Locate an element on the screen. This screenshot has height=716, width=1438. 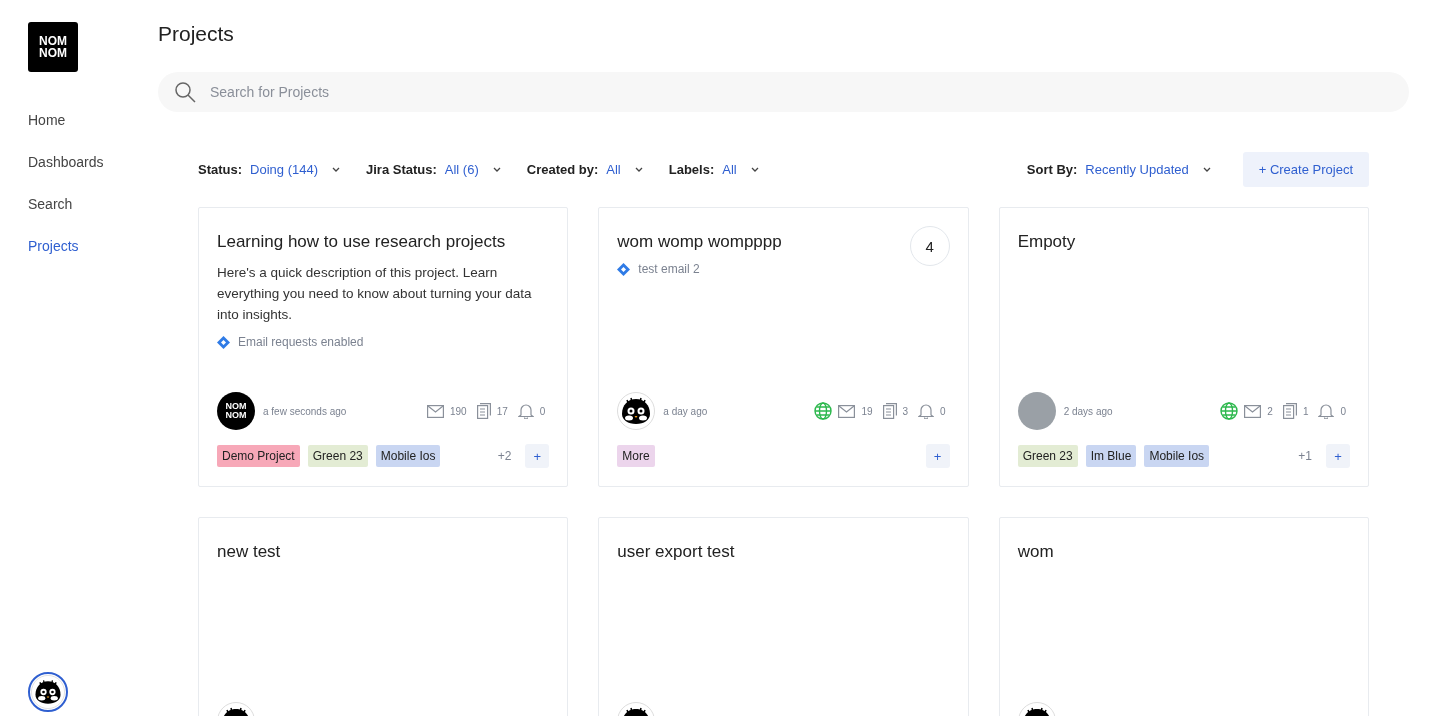
tag: Im Blue is located at coordinates (1111, 456).